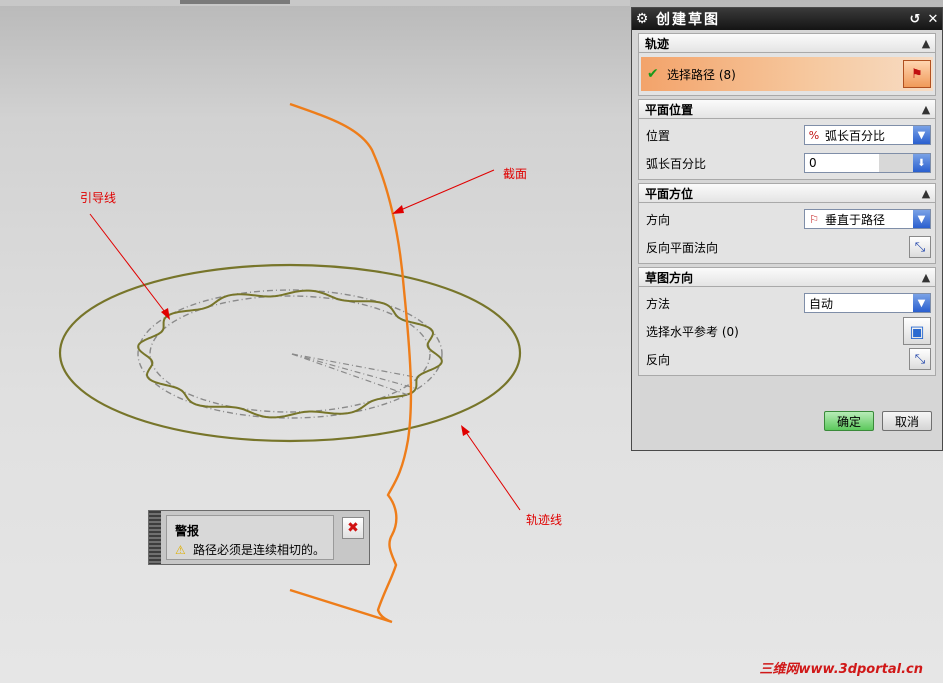 This screenshot has width=943, height=683. I want to click on arc-percent-value: 0, so click(842, 163).